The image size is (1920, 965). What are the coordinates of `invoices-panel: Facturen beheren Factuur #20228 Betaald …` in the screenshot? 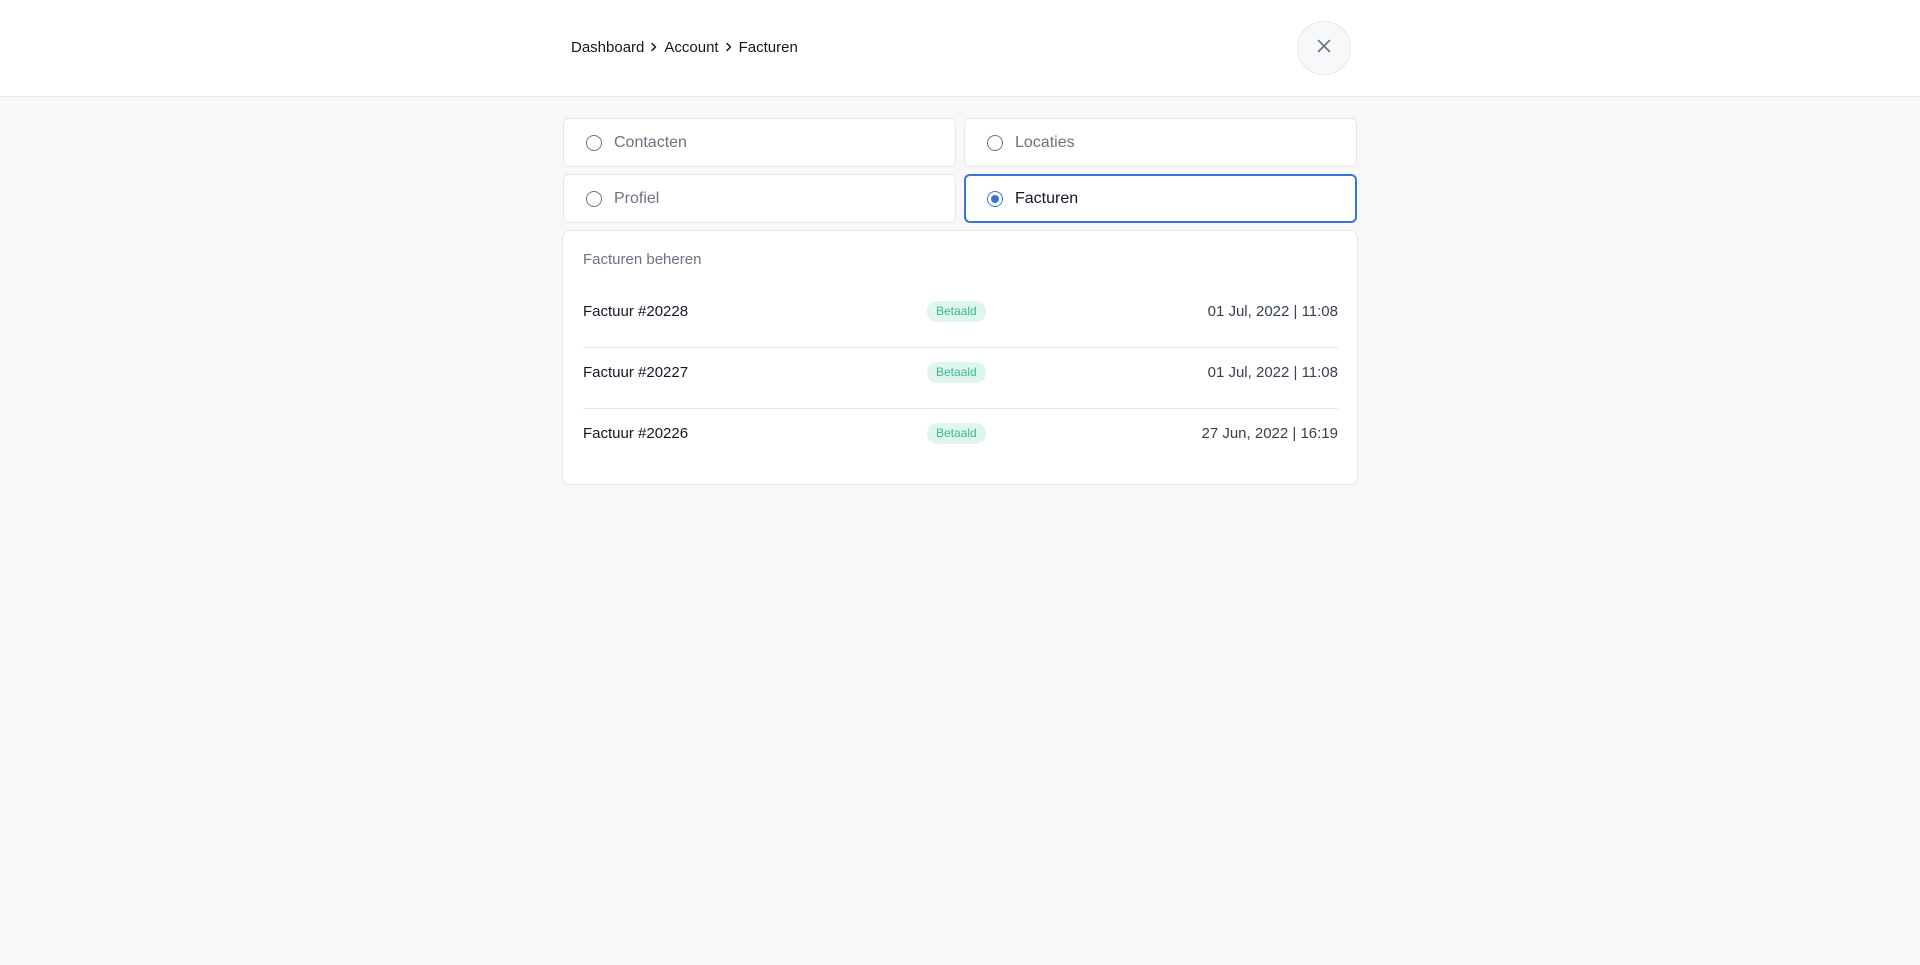 It's located at (960, 357).